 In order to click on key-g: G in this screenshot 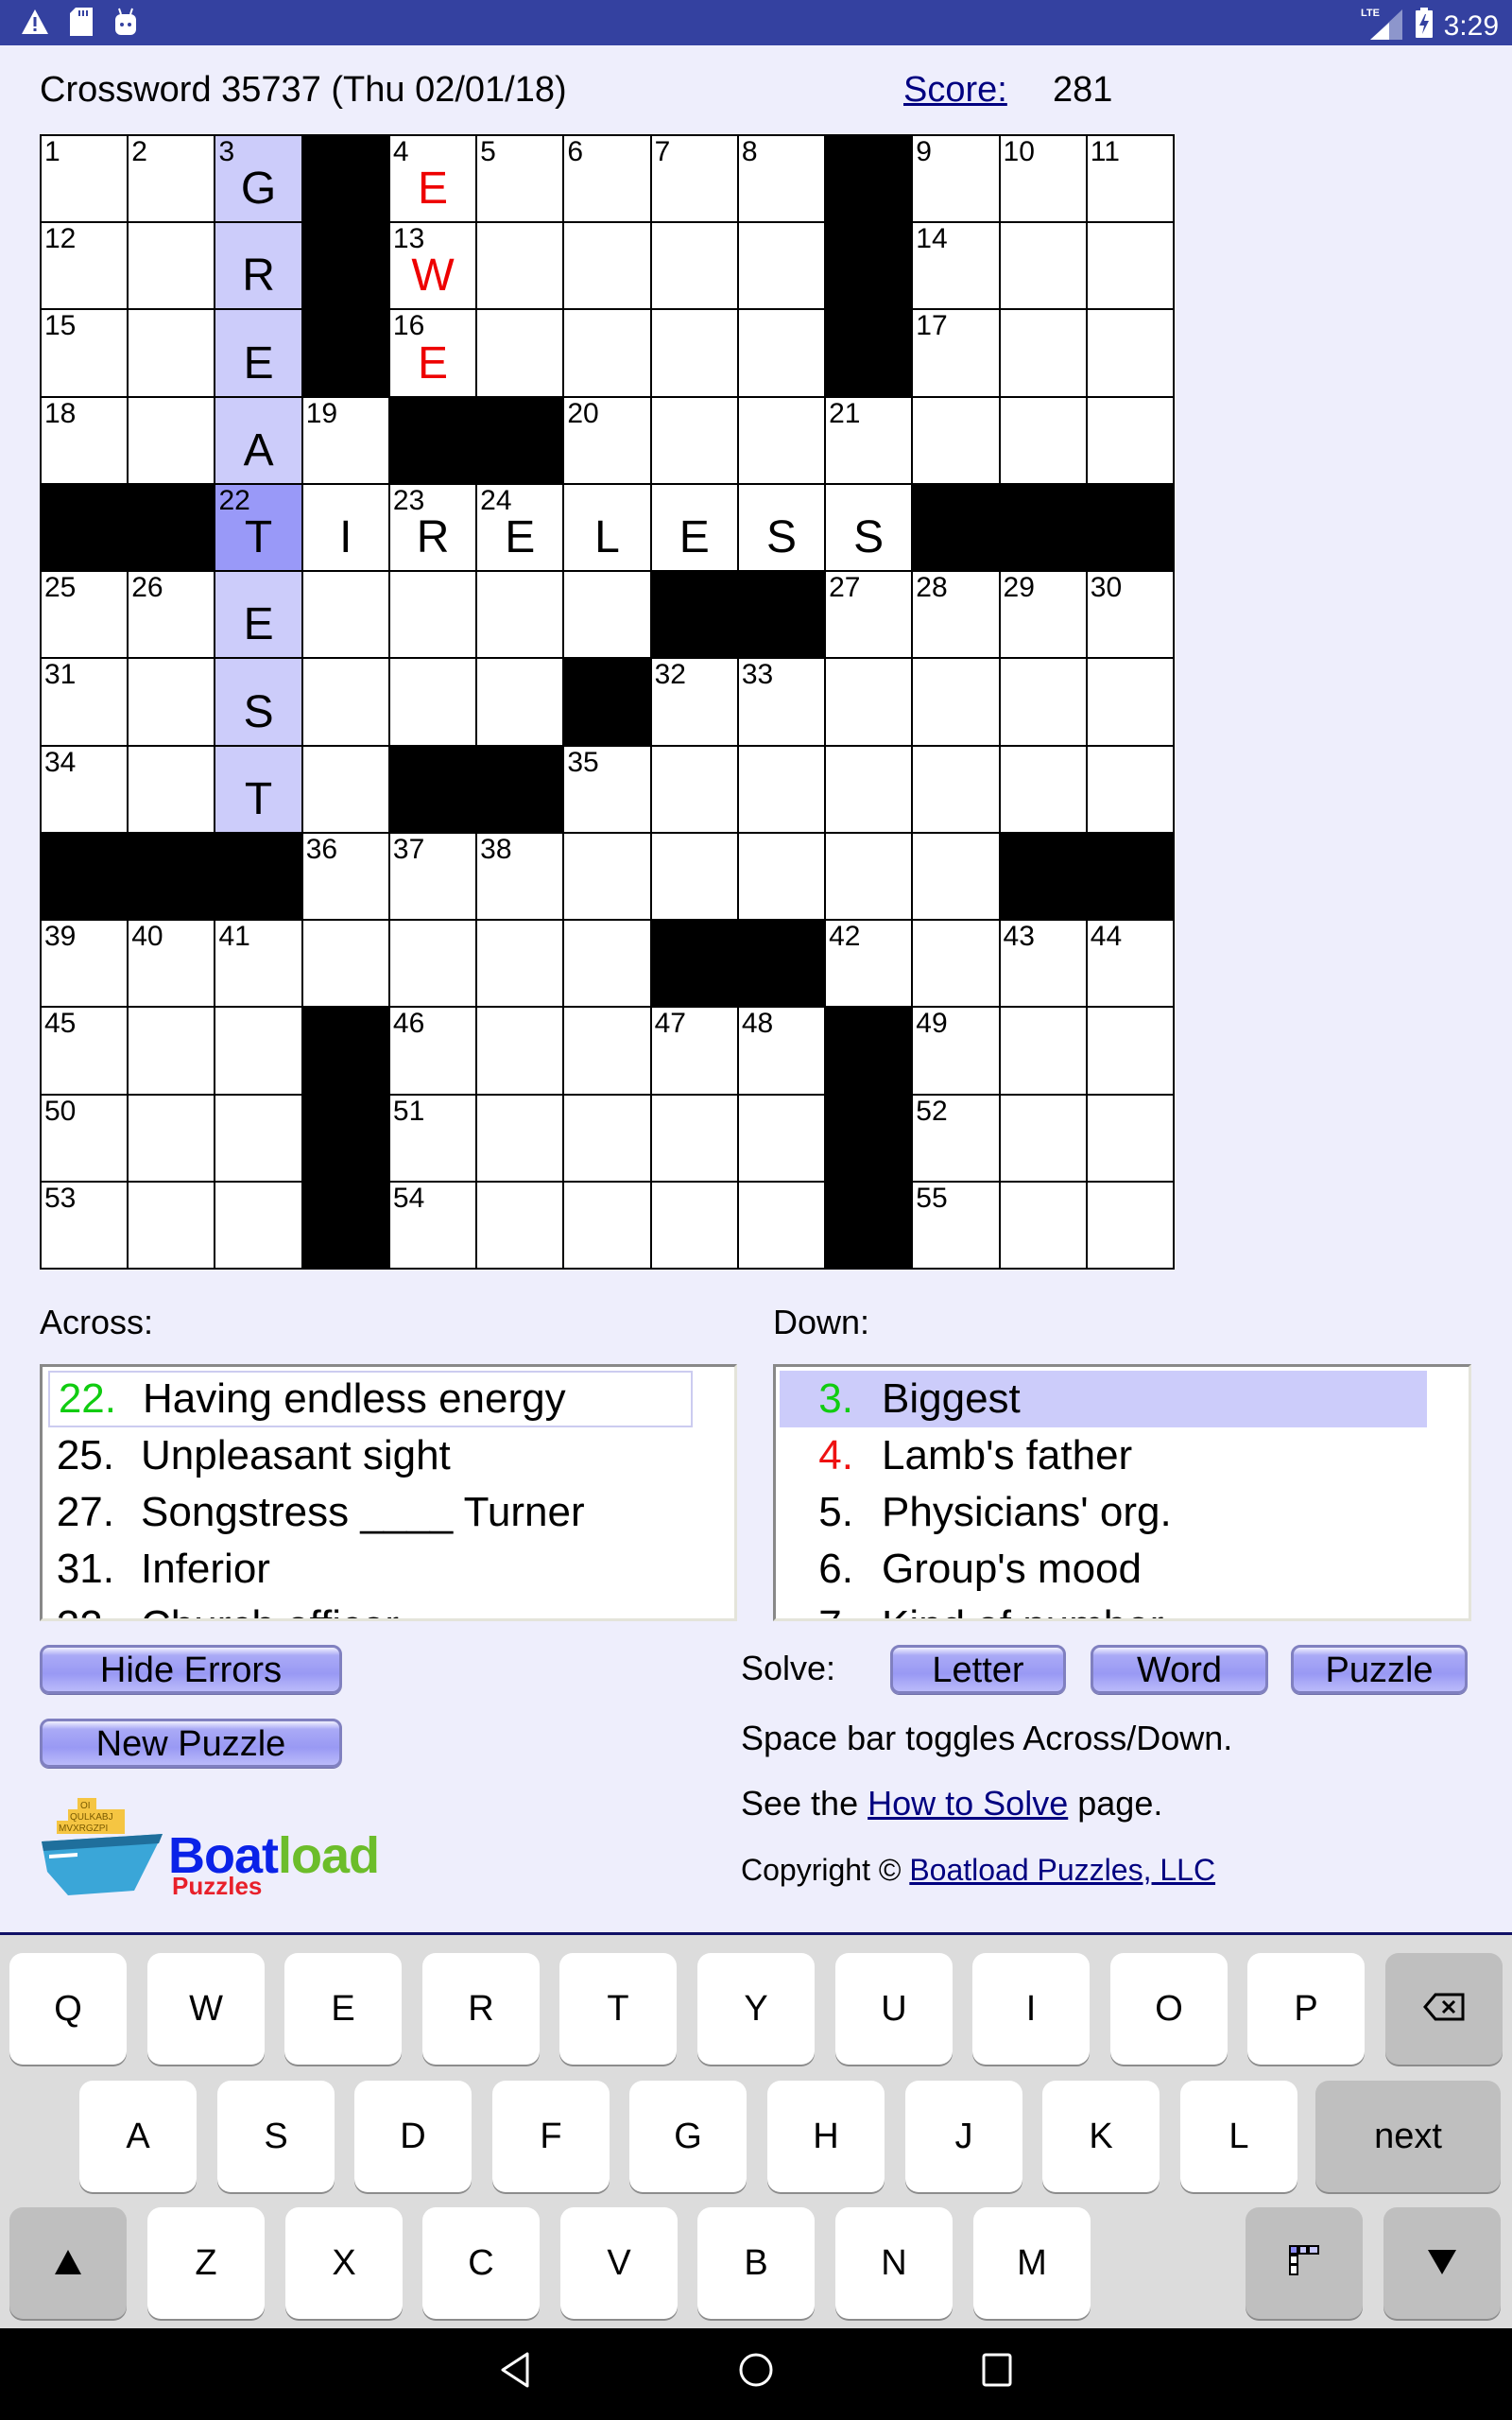, I will do `click(688, 2136)`.